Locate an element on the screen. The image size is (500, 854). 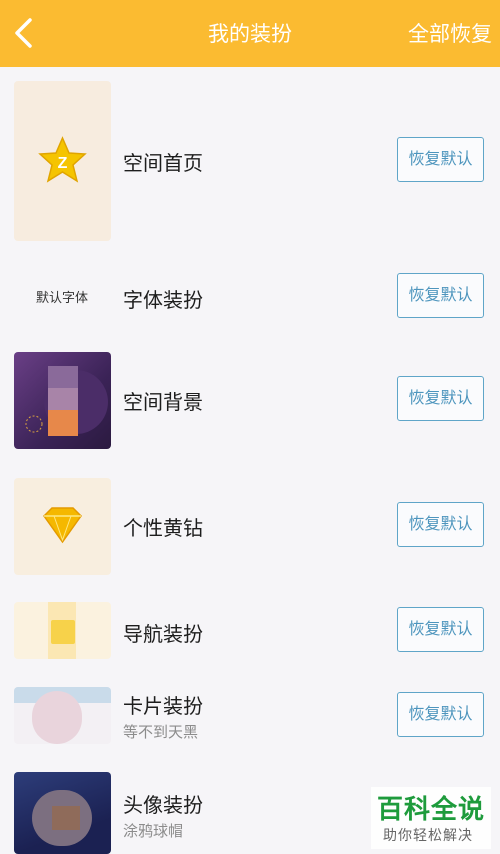
card-thumbnail is located at coordinates (62, 715).